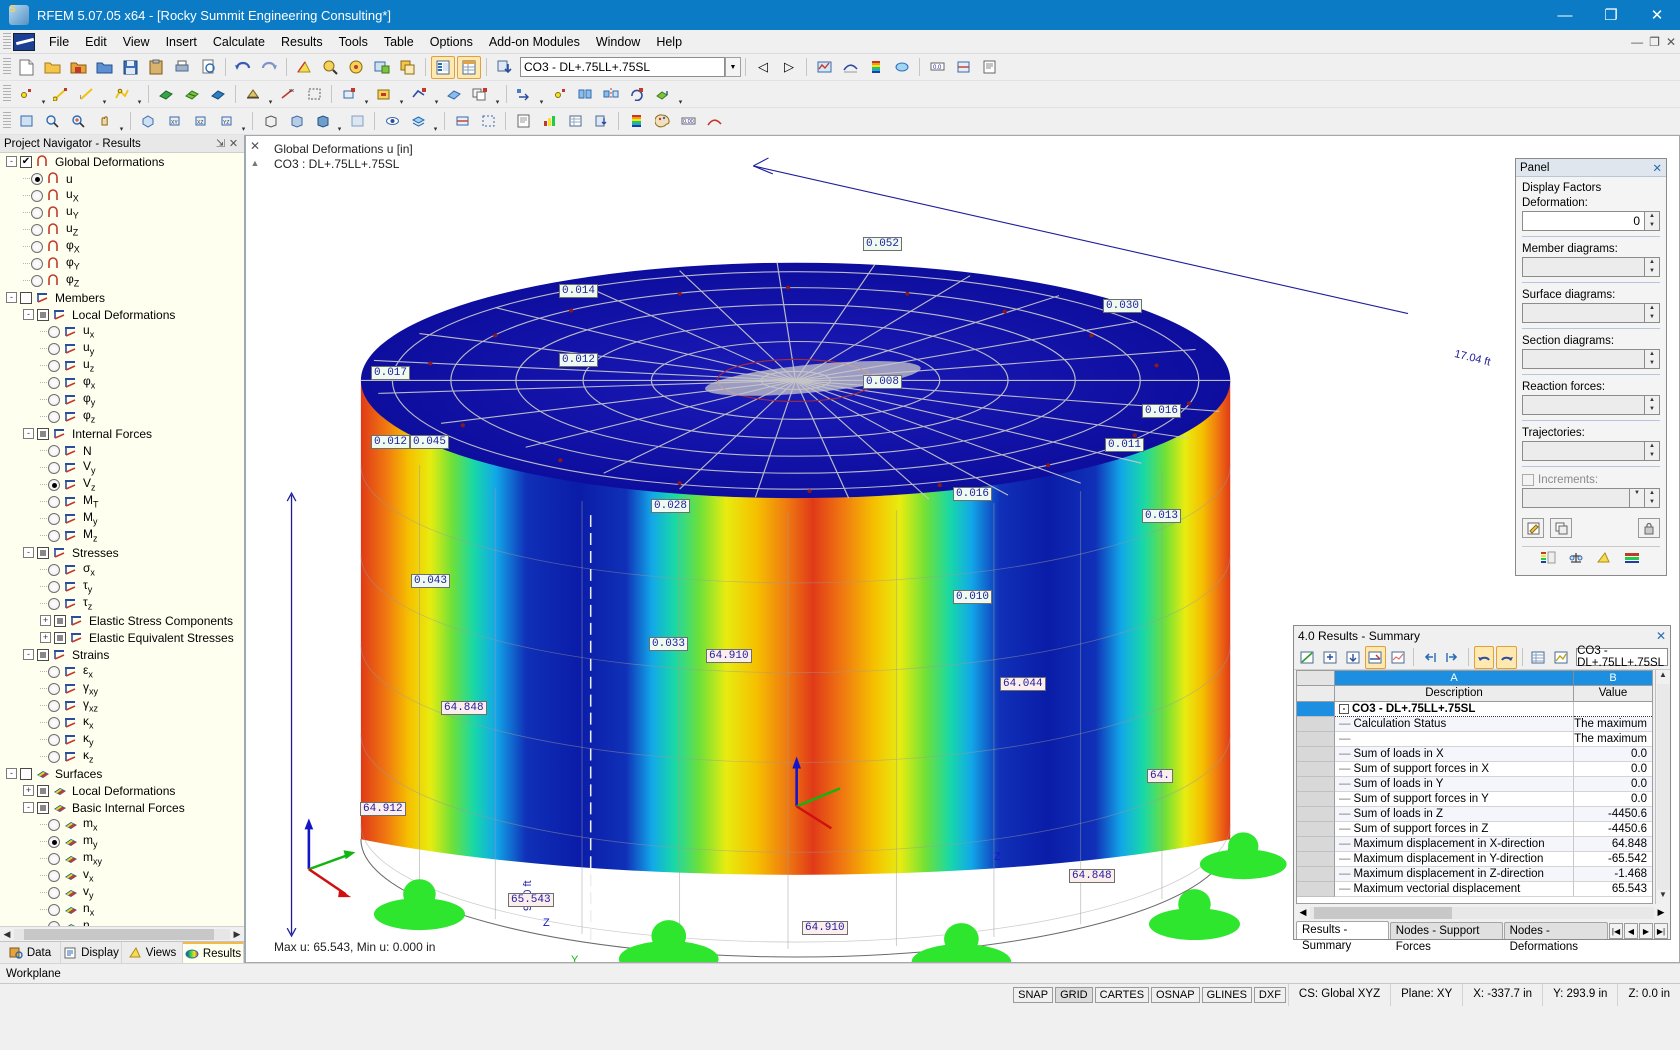 The height and width of the screenshot is (1050, 1680). Describe the element at coordinates (87, 94) in the screenshot. I see `dimension-line-icon: I` at that location.